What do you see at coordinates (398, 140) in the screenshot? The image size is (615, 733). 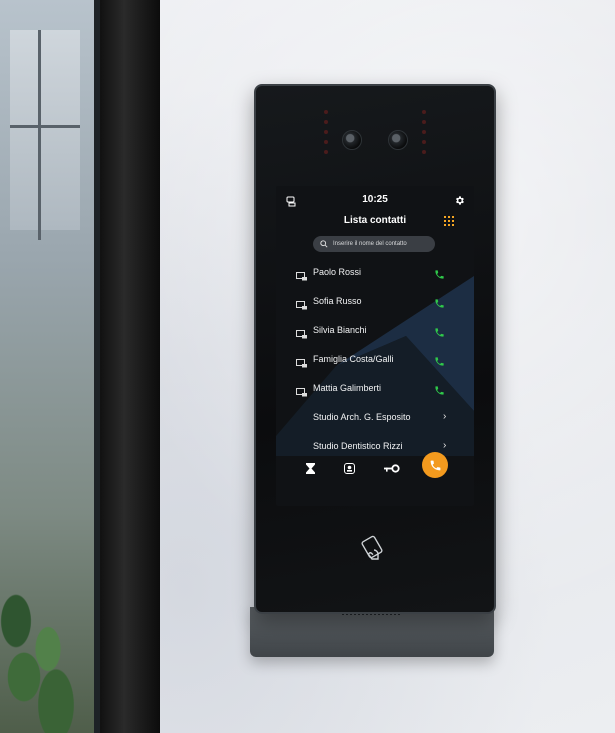 I see `camera-lens-right` at bounding box center [398, 140].